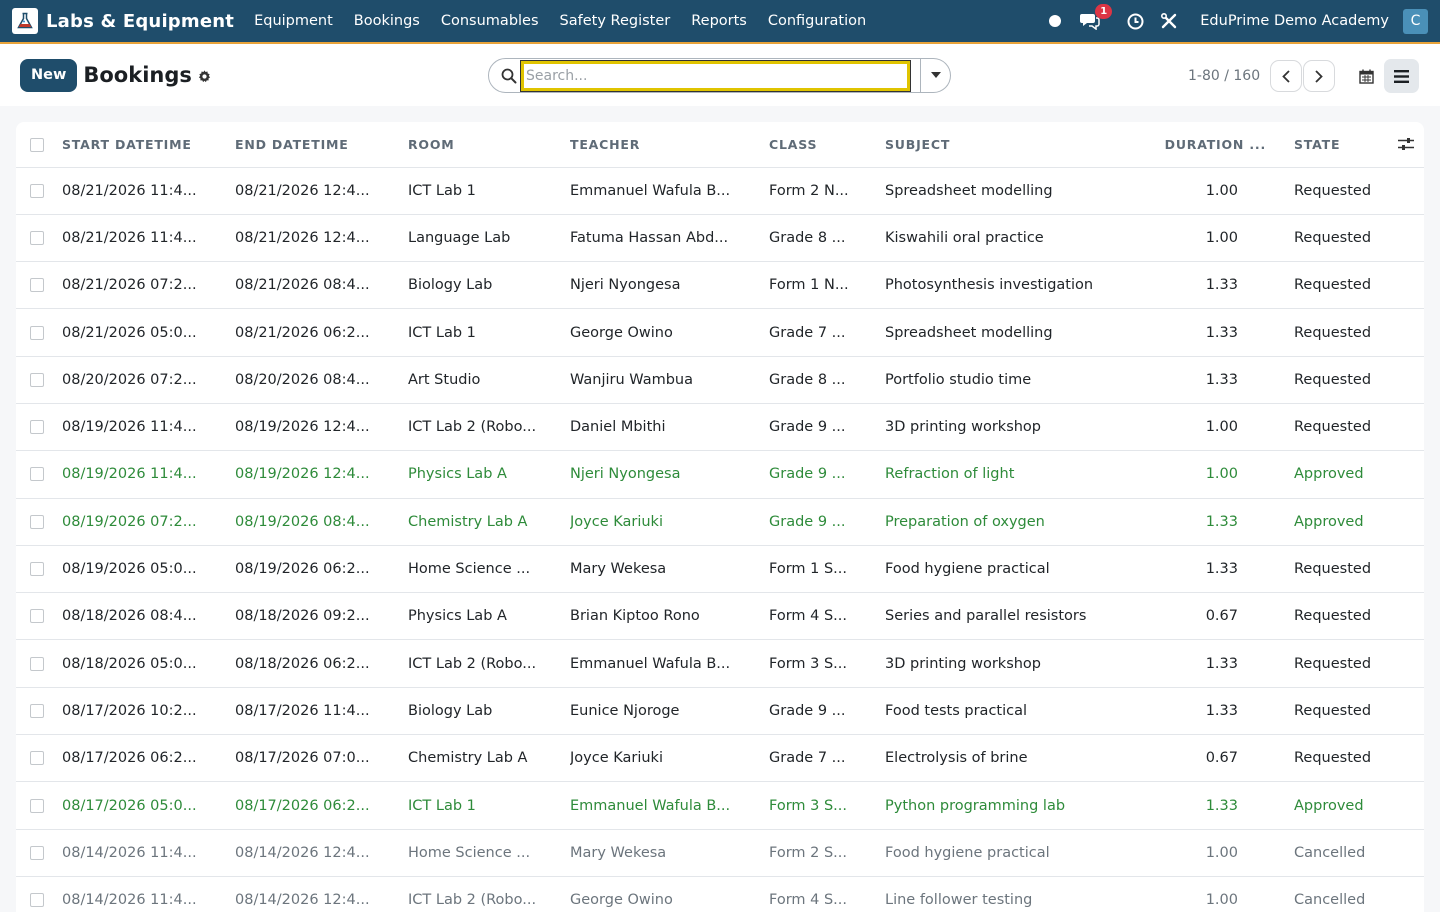 Image resolution: width=1440 pixels, height=912 pixels. What do you see at coordinates (1169, 21) in the screenshot?
I see `tools-icon` at bounding box center [1169, 21].